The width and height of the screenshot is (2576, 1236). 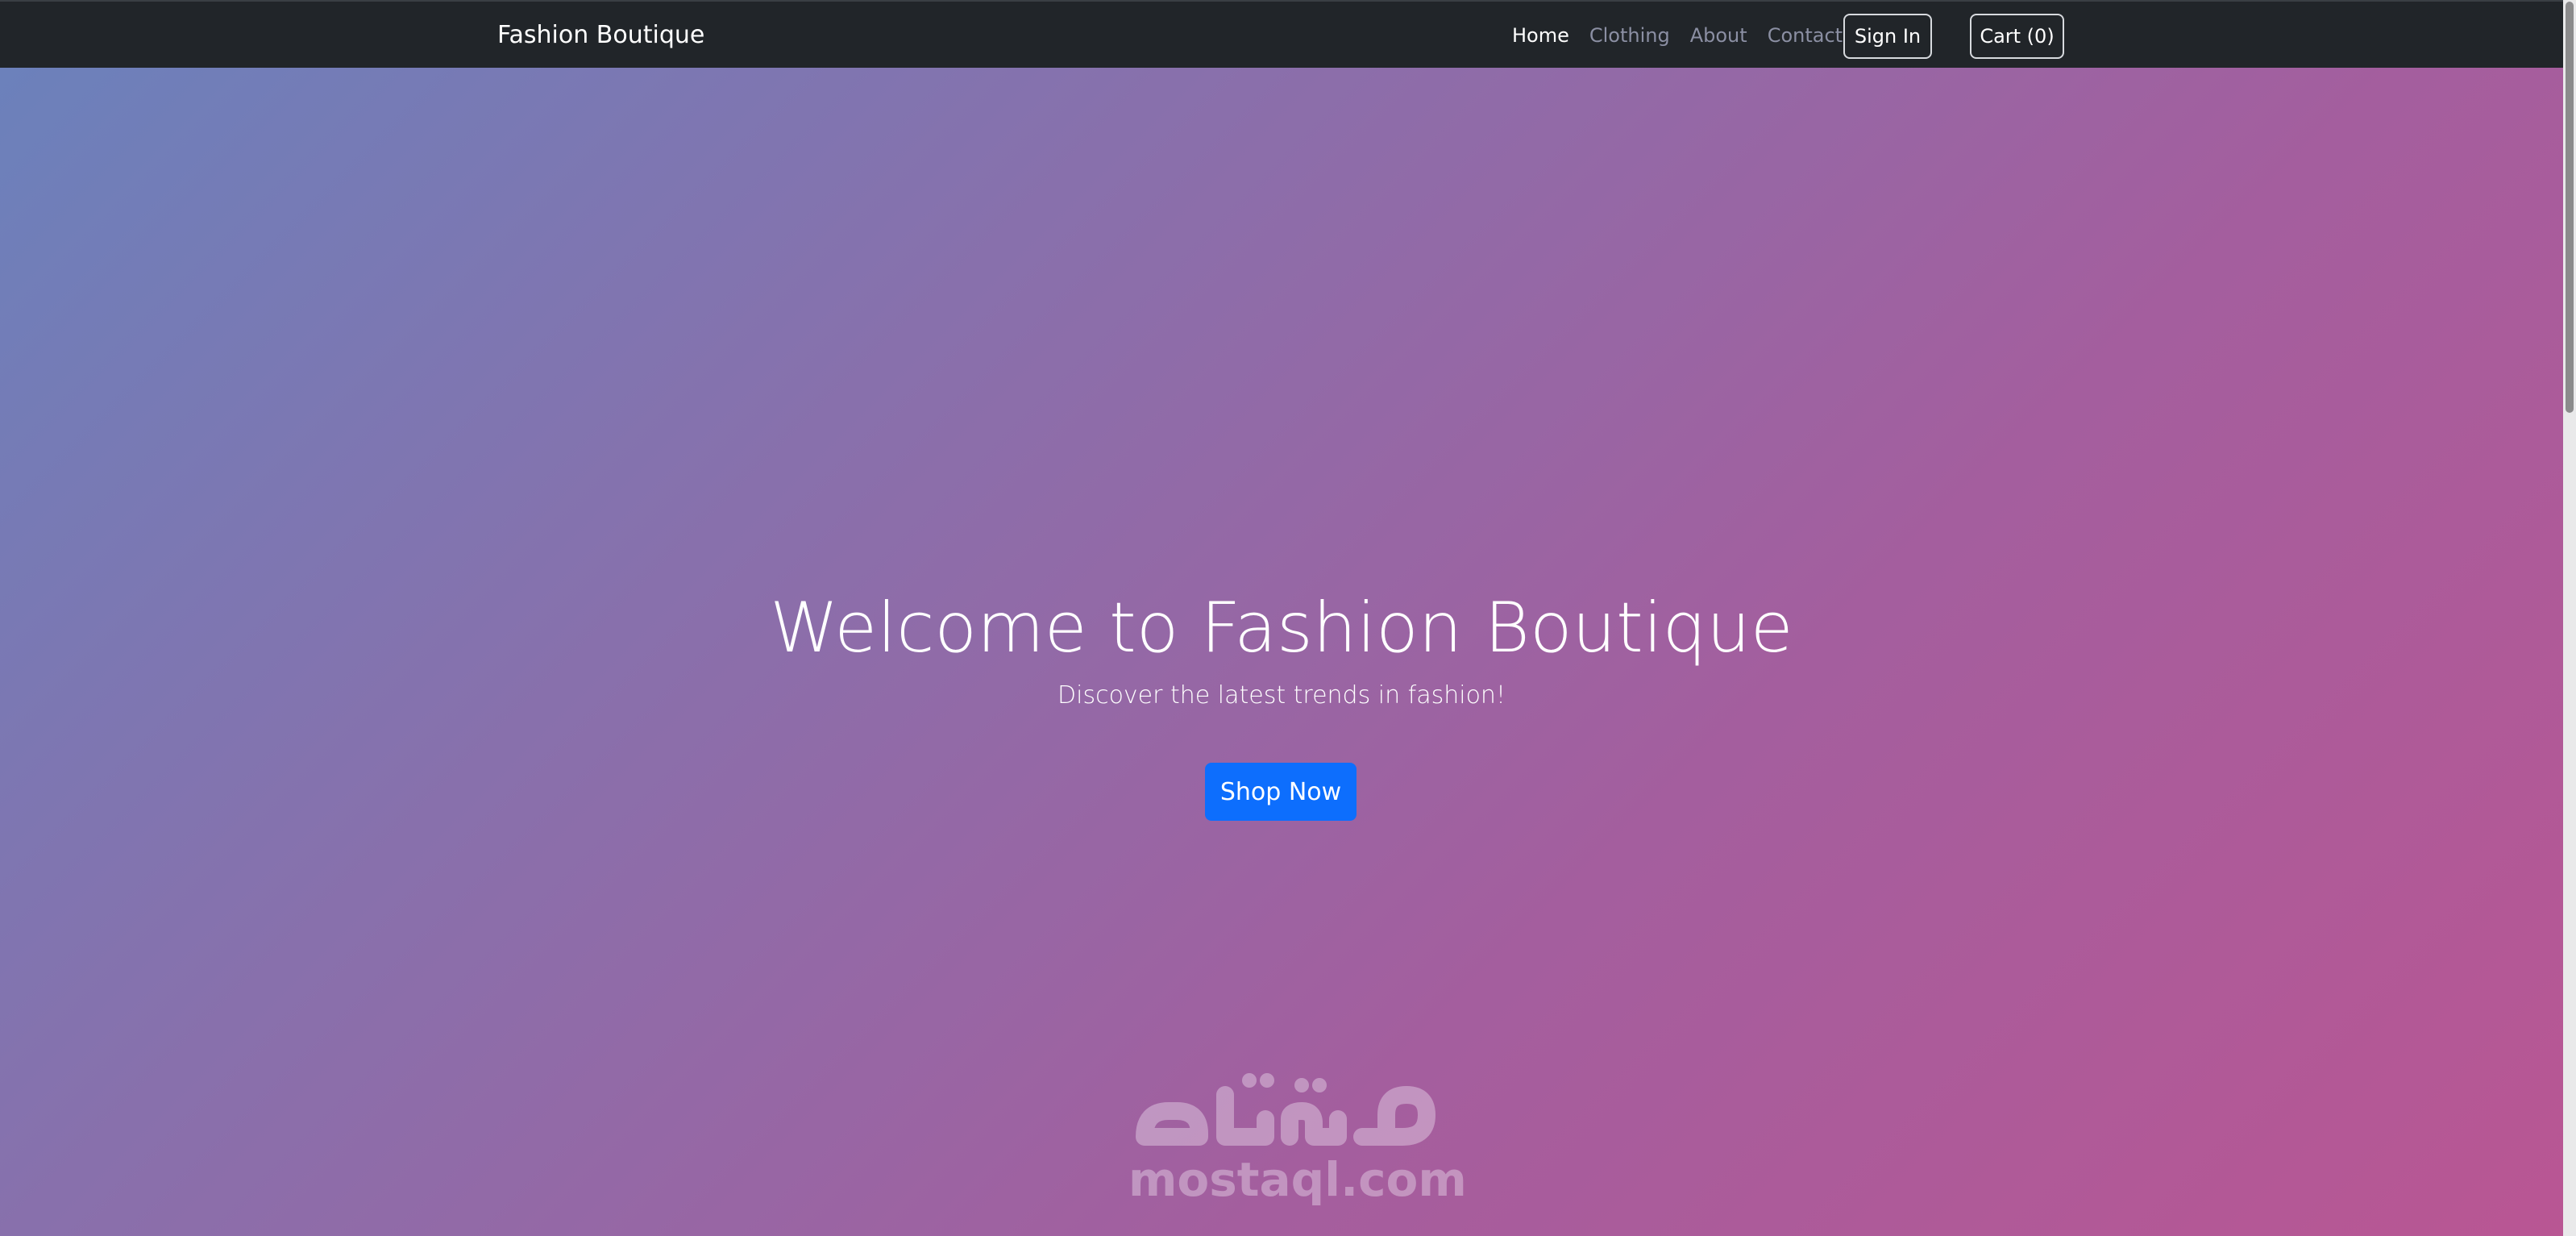 I want to click on nav-link-contact: Contact, so click(x=1805, y=35).